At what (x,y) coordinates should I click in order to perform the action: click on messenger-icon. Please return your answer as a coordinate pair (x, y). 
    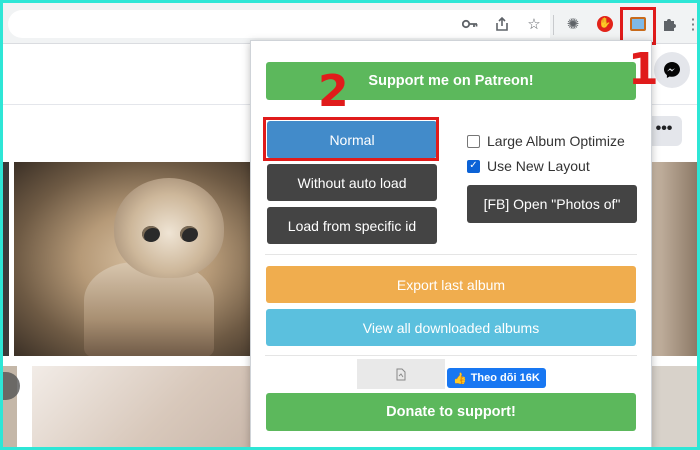
    Looking at the image, I should click on (672, 70).